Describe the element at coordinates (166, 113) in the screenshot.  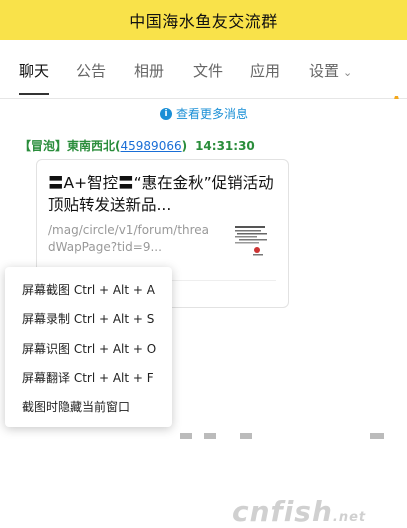
I see `info-icon: i` at that location.